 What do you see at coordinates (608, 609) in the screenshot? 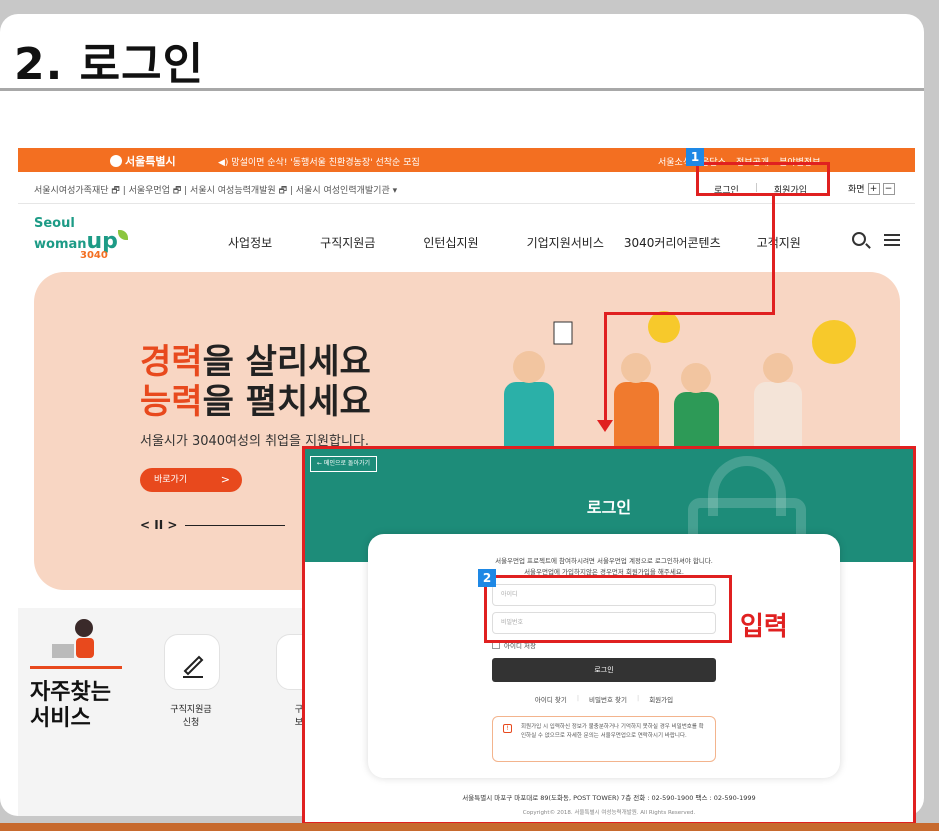
I see `highlight-credential-fields` at bounding box center [608, 609].